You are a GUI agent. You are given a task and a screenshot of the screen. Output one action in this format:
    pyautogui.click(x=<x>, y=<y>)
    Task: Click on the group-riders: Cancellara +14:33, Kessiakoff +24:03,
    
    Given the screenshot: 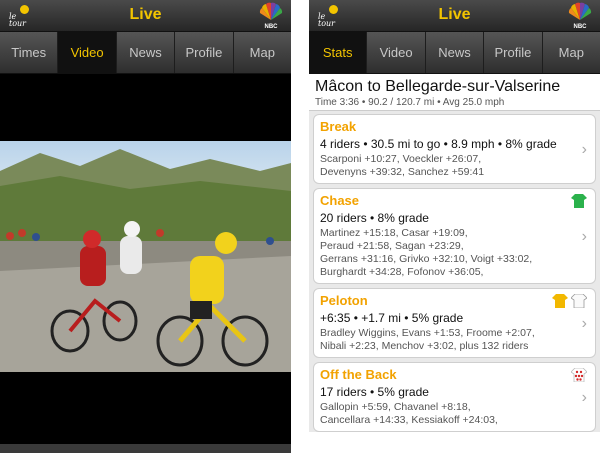 What is the action you would take?
    pyautogui.click(x=409, y=420)
    